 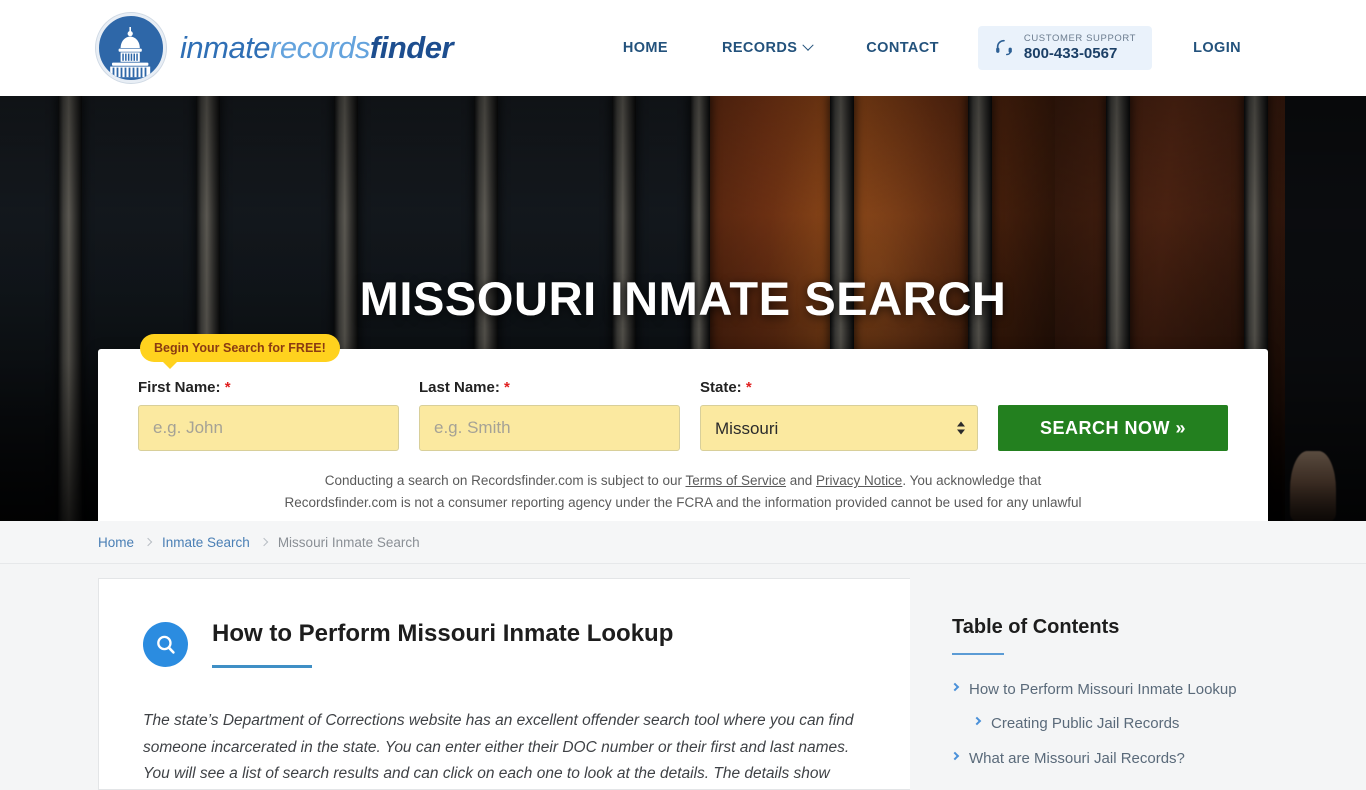 What do you see at coordinates (1070, 53) in the screenshot?
I see `support-phone: 800-433-0567` at bounding box center [1070, 53].